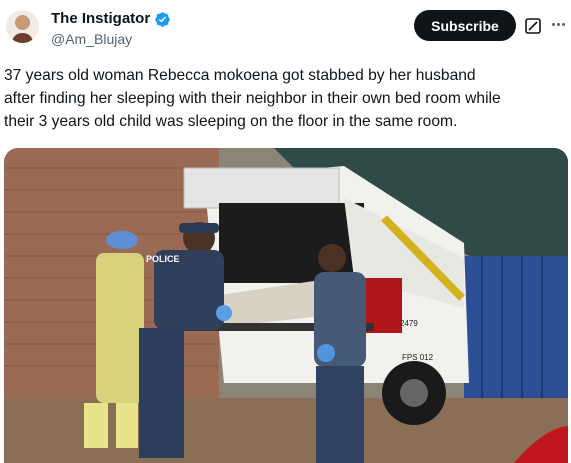  What do you see at coordinates (22, 38) in the screenshot?
I see `avatar-shirt` at bounding box center [22, 38].